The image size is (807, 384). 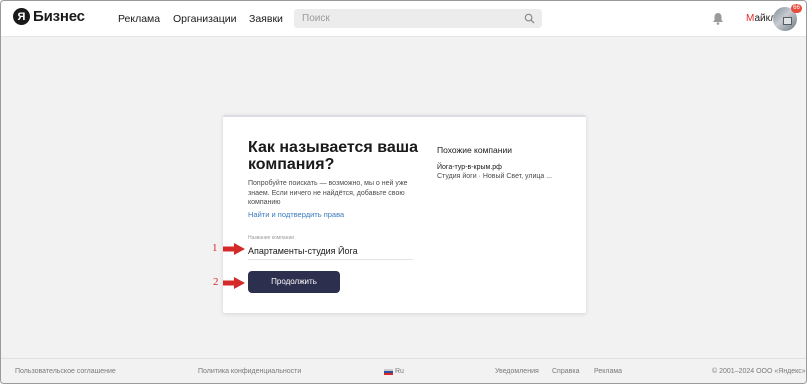 I want to click on footer-user-agreement: Пользовательское соглашение, so click(x=65, y=371).